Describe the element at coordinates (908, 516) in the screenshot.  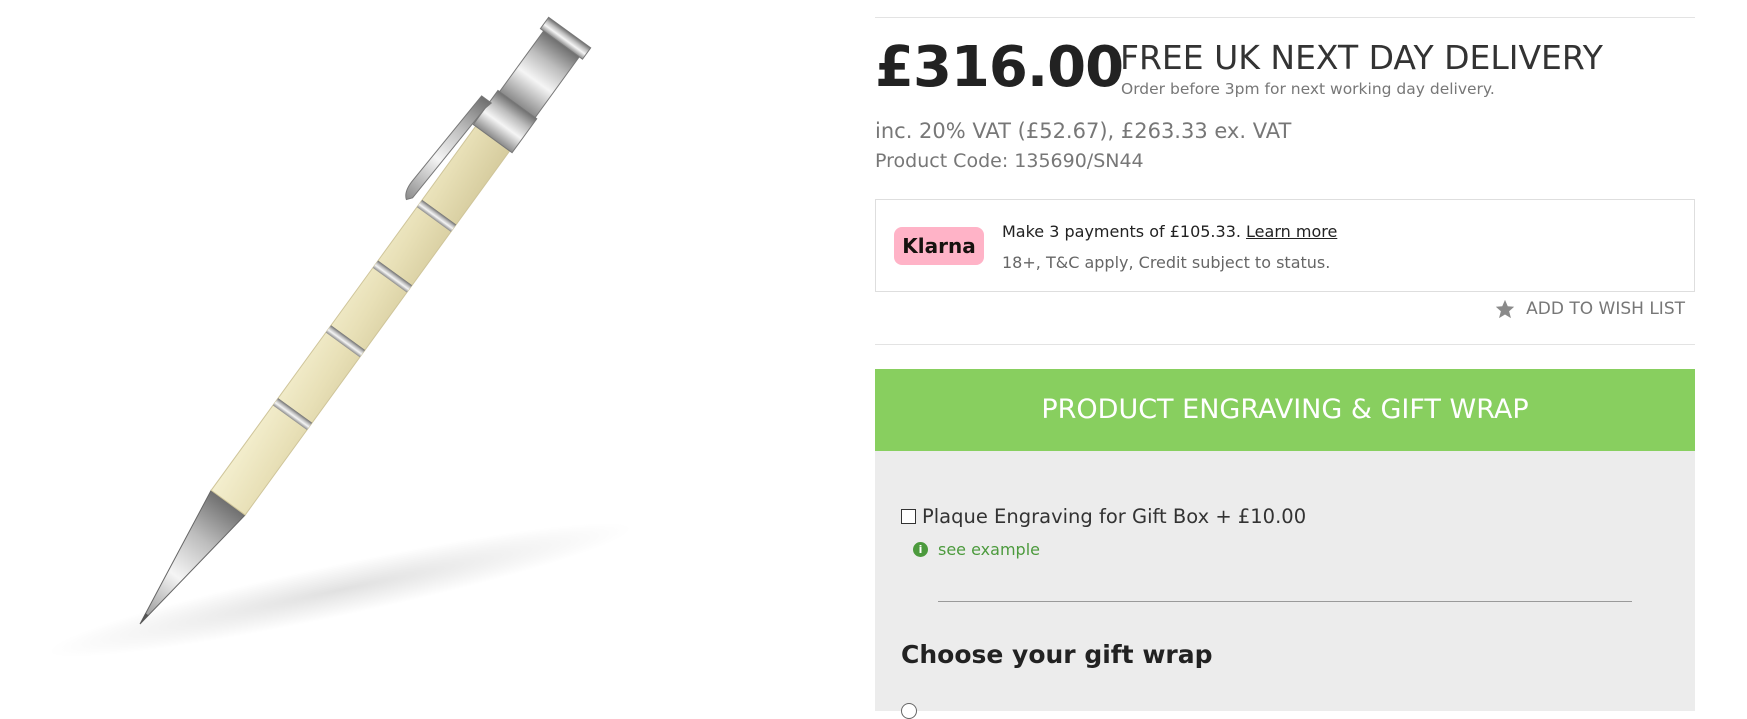
I see `plaque-engraving-checkbox` at that location.